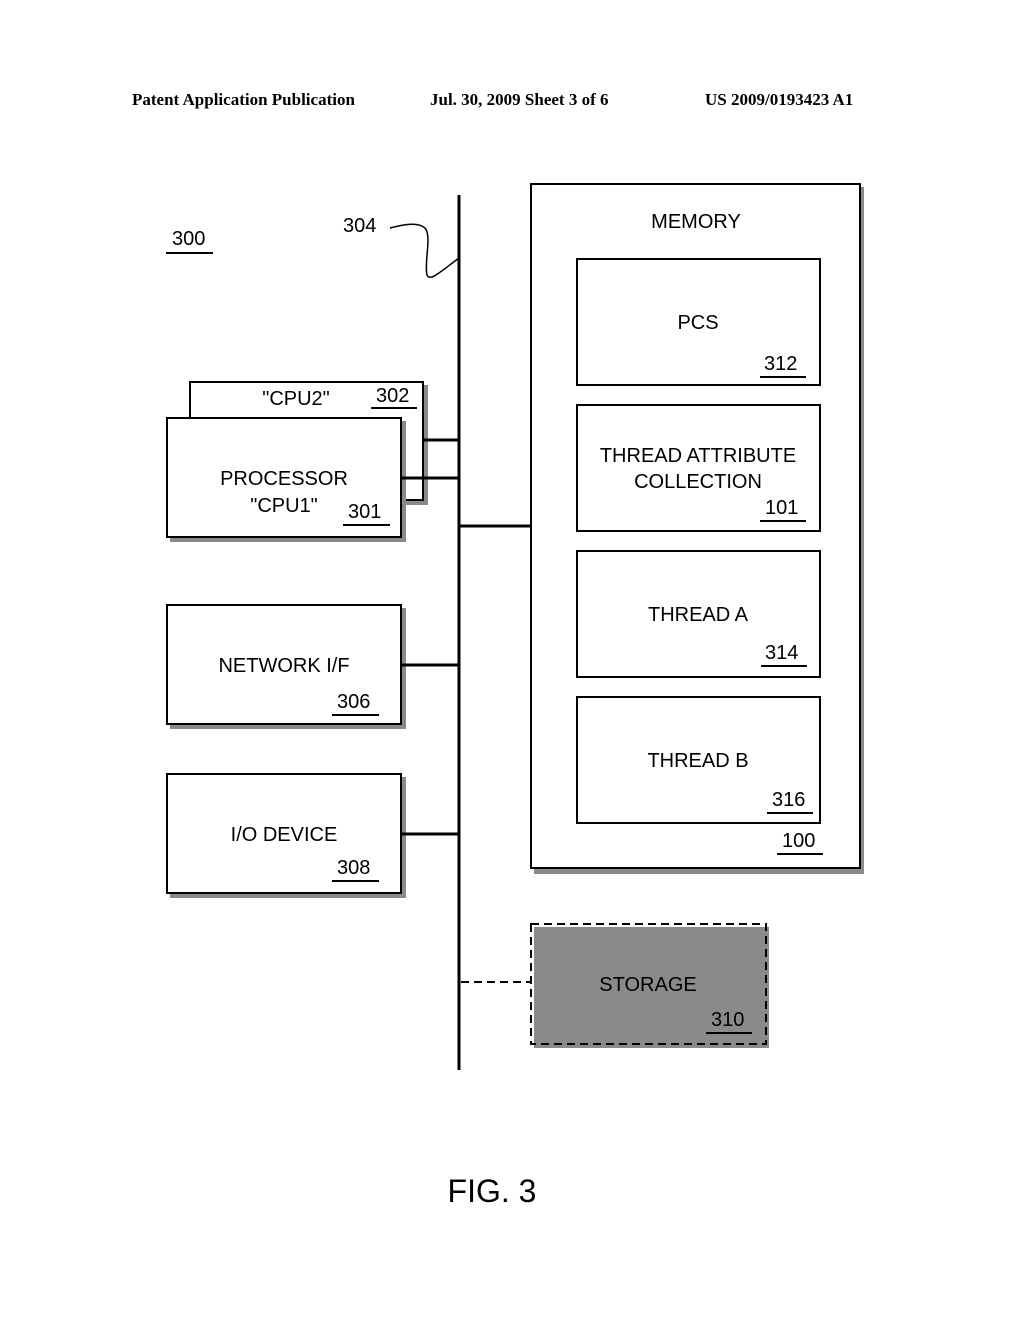 This screenshot has height=1320, width=1024. Describe the element at coordinates (364, 512) in the screenshot. I see `cpu1-ref: 301` at that location.